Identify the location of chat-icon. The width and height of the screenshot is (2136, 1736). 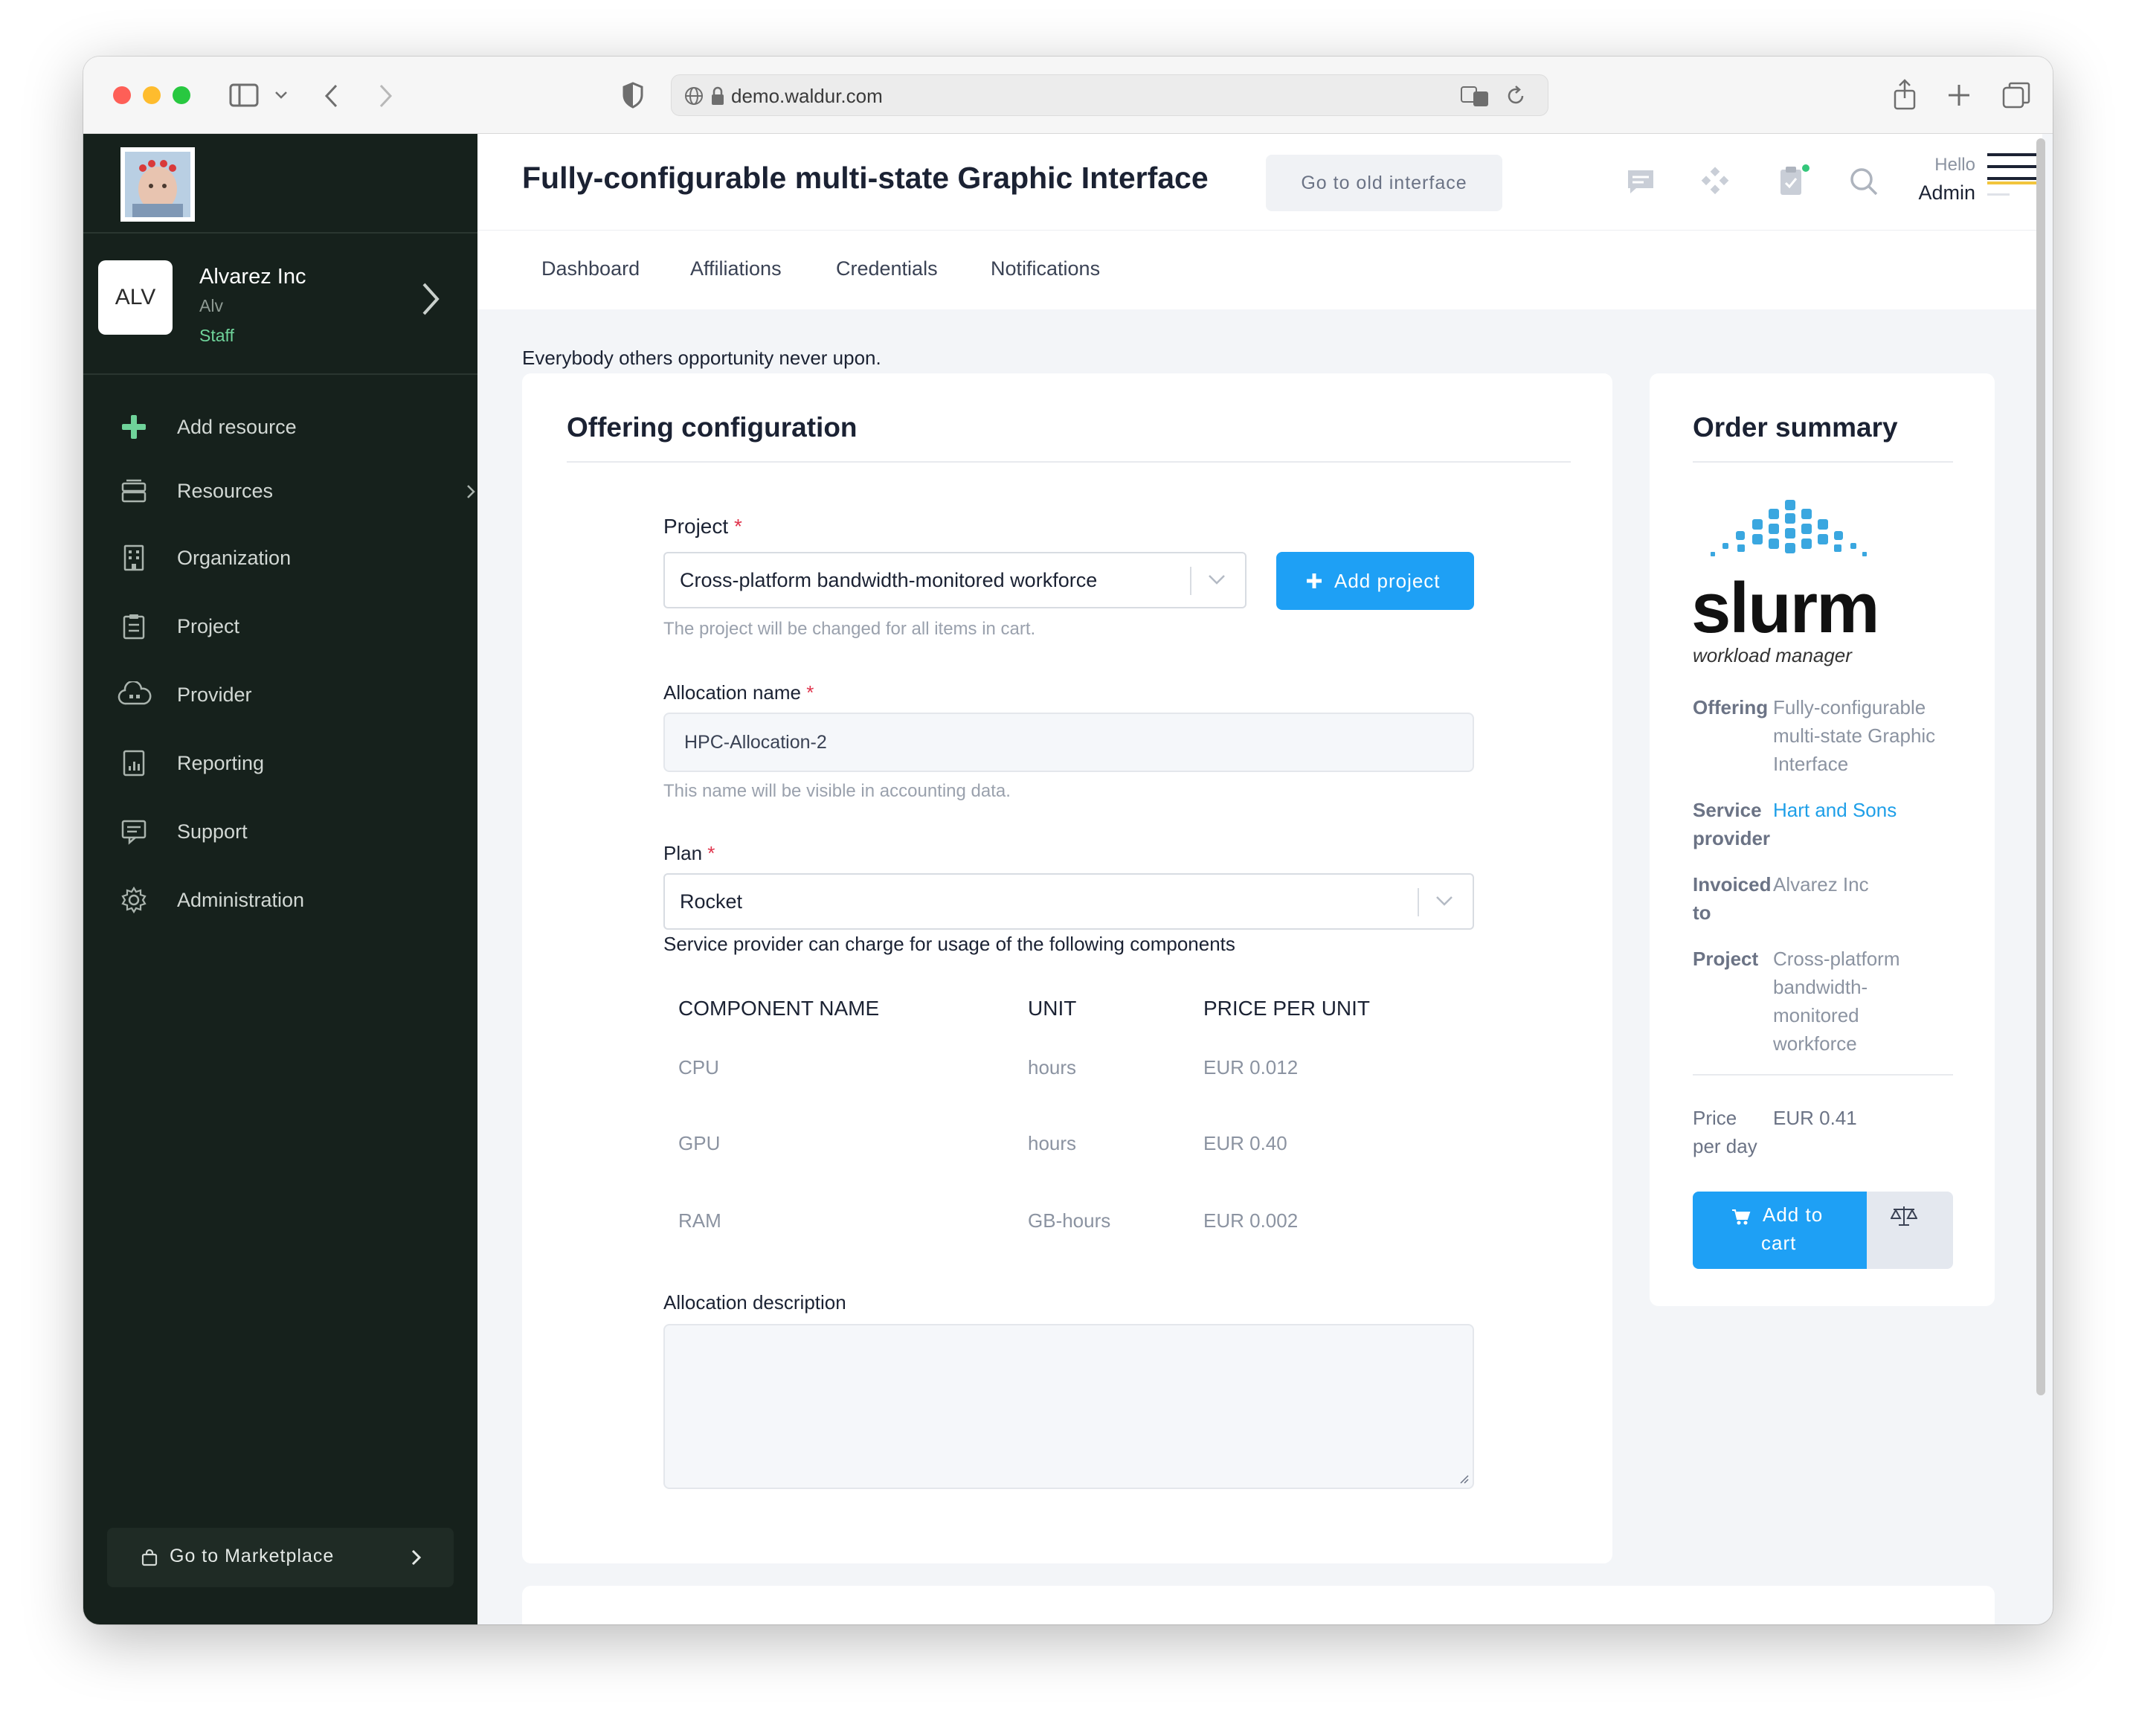
(1641, 182).